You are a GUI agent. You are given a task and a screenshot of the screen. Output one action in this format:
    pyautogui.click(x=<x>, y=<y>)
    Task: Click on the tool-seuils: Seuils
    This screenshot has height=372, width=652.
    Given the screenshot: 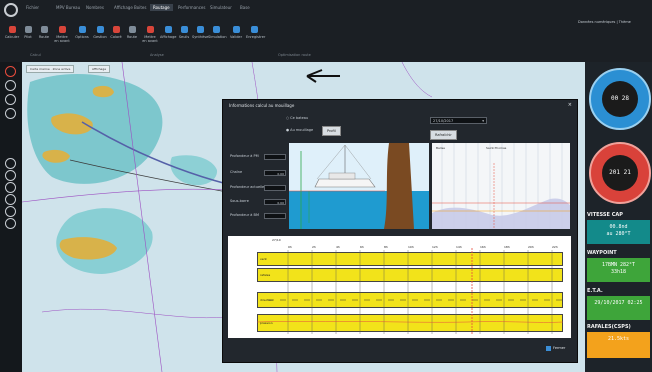 What is the action you would take?
    pyautogui.click(x=184, y=32)
    